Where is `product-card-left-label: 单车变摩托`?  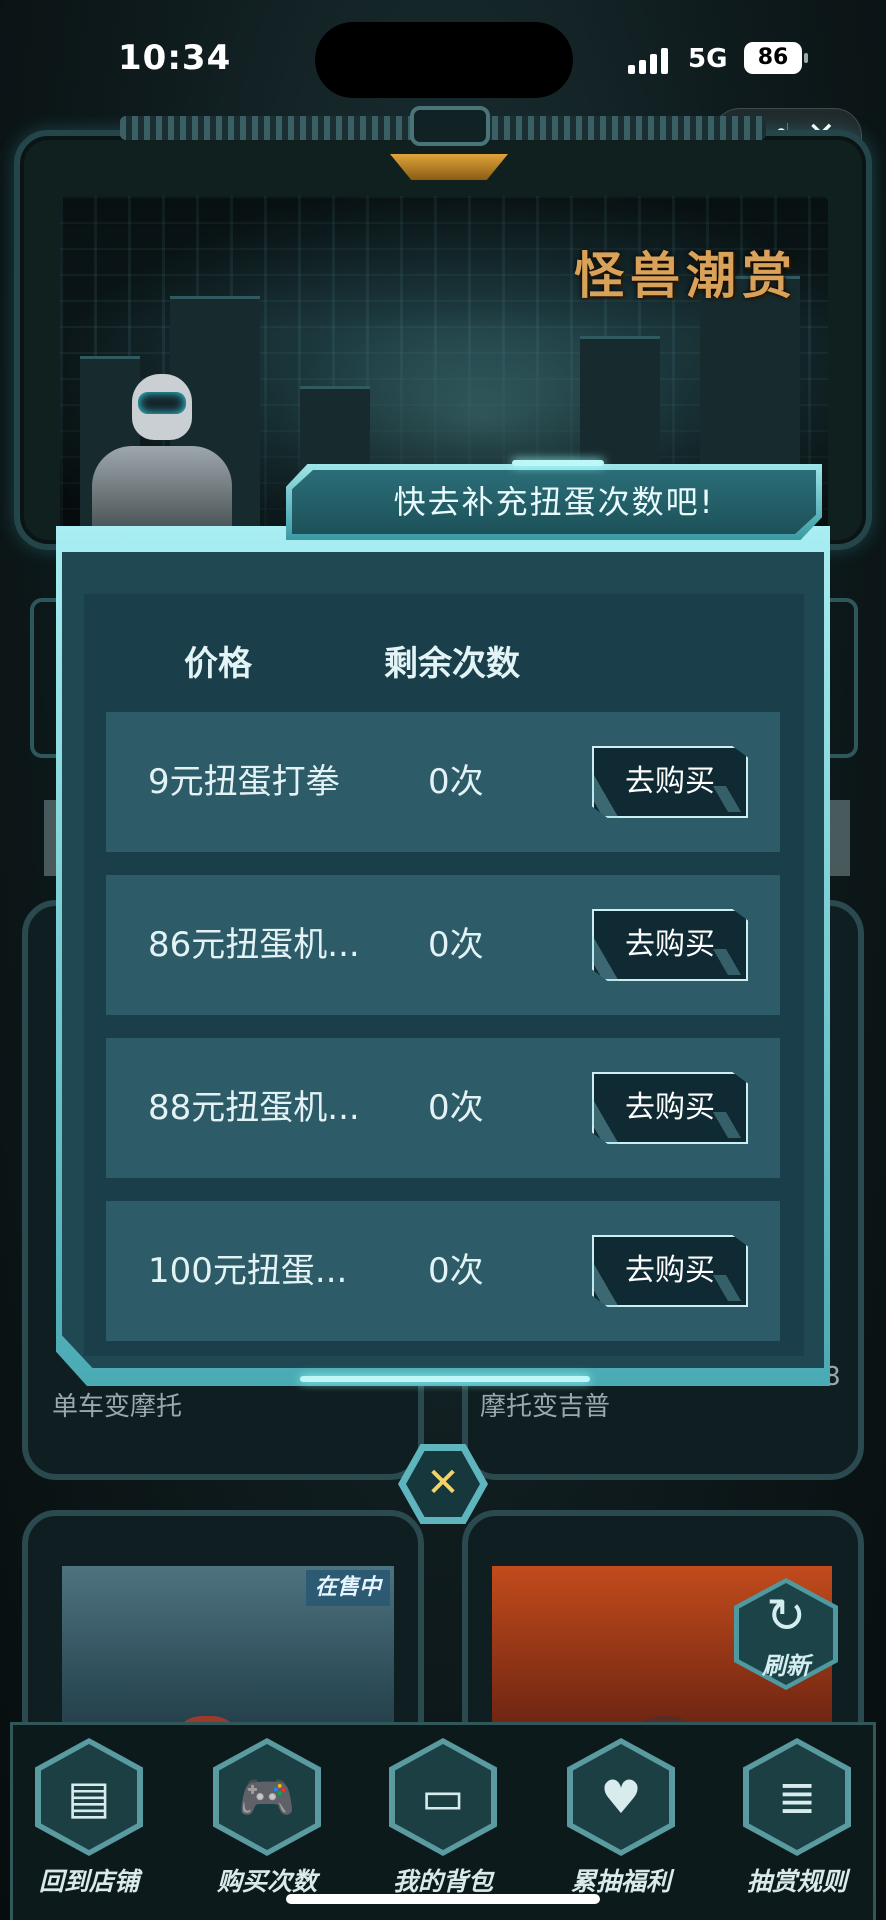
product-card-left-label: 单车变摩托 is located at coordinates (117, 1407).